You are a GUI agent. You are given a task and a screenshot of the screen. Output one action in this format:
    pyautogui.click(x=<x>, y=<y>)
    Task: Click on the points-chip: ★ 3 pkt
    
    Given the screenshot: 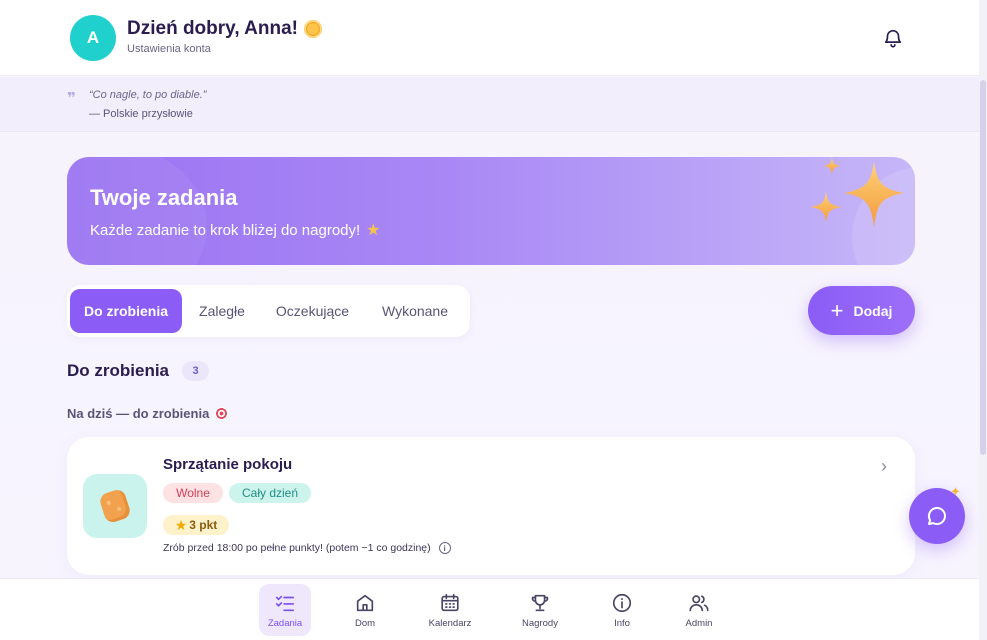 What is the action you would take?
    pyautogui.click(x=196, y=525)
    